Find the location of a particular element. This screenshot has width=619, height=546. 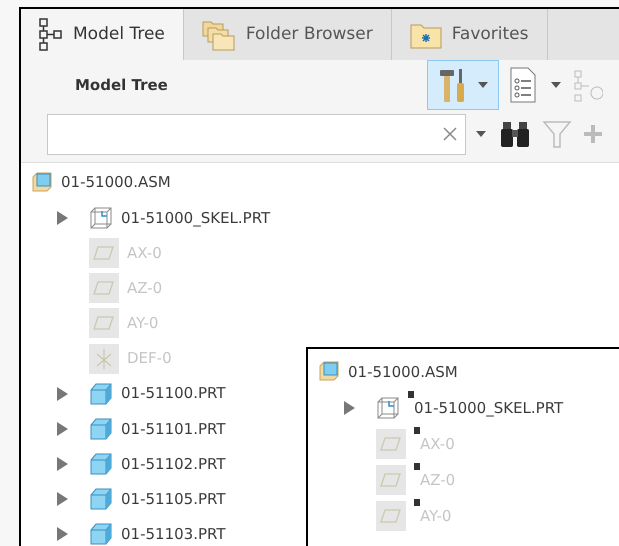

document-list-icon is located at coordinates (523, 85).